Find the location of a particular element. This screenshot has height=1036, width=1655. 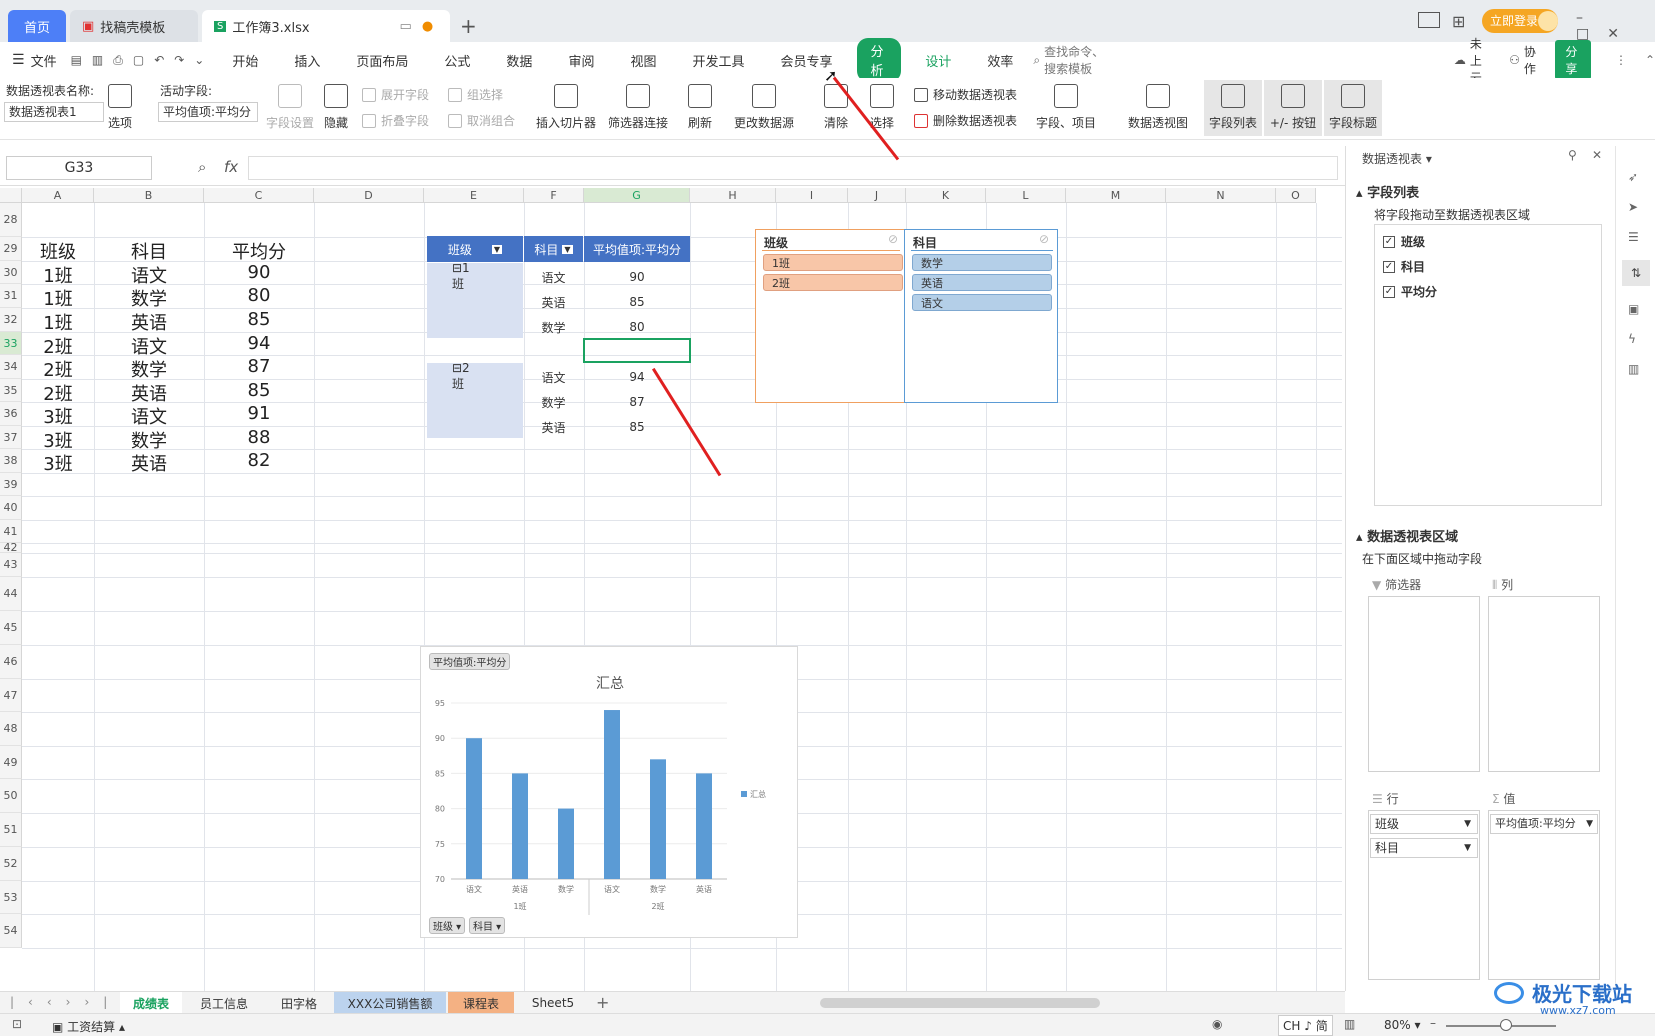

row-header: 36 is located at coordinates (11, 414).